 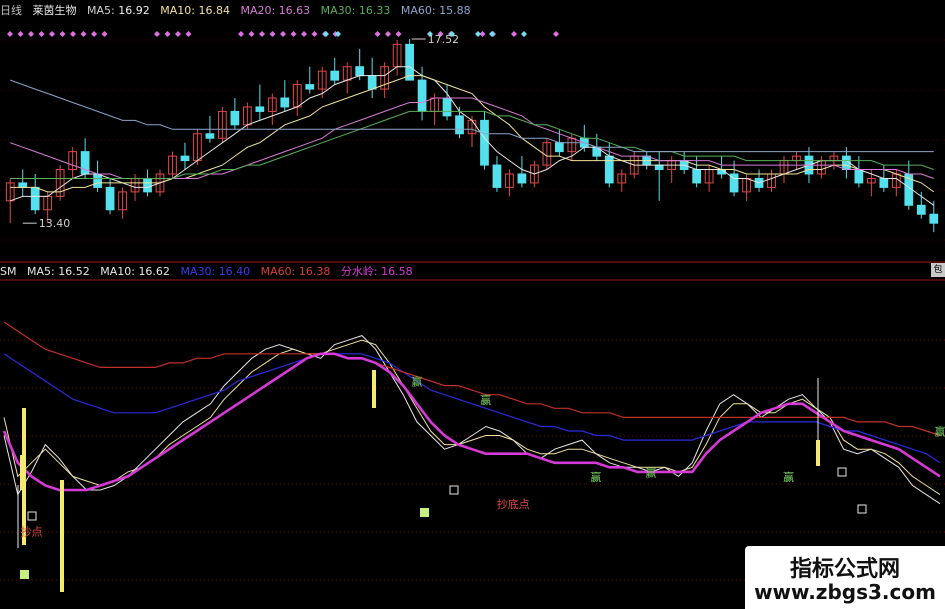 I want to click on indicator-name: SM, so click(x=8, y=271).